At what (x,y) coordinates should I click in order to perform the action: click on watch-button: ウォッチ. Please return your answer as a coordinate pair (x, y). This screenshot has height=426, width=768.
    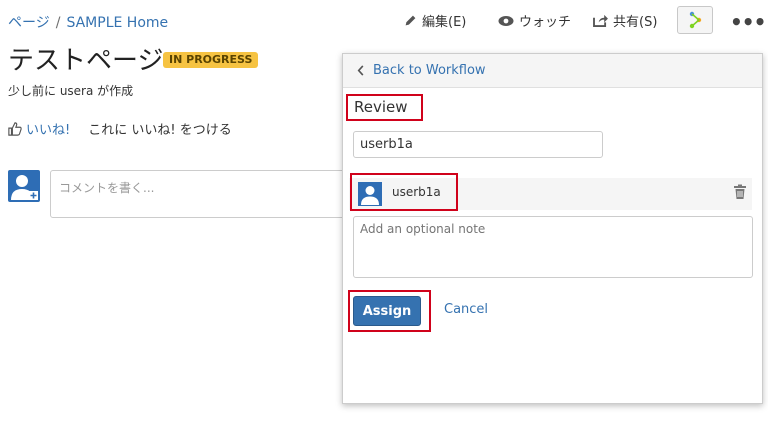
    Looking at the image, I should click on (534, 20).